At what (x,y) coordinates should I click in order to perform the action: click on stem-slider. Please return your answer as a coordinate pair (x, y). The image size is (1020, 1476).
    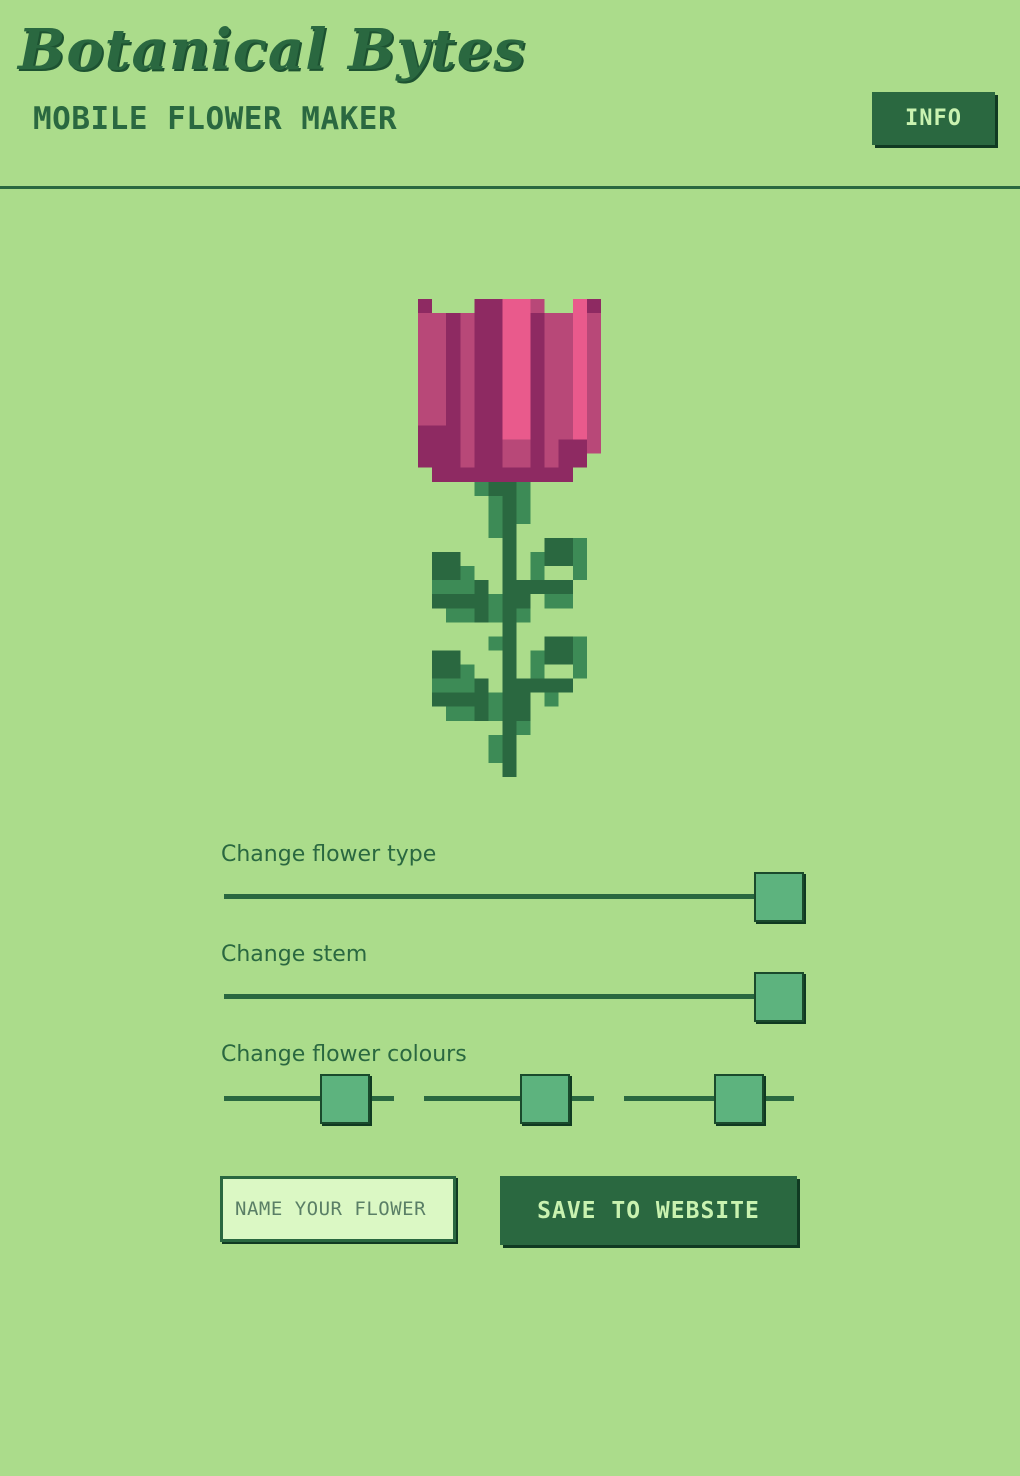
    Looking at the image, I should click on (514, 997).